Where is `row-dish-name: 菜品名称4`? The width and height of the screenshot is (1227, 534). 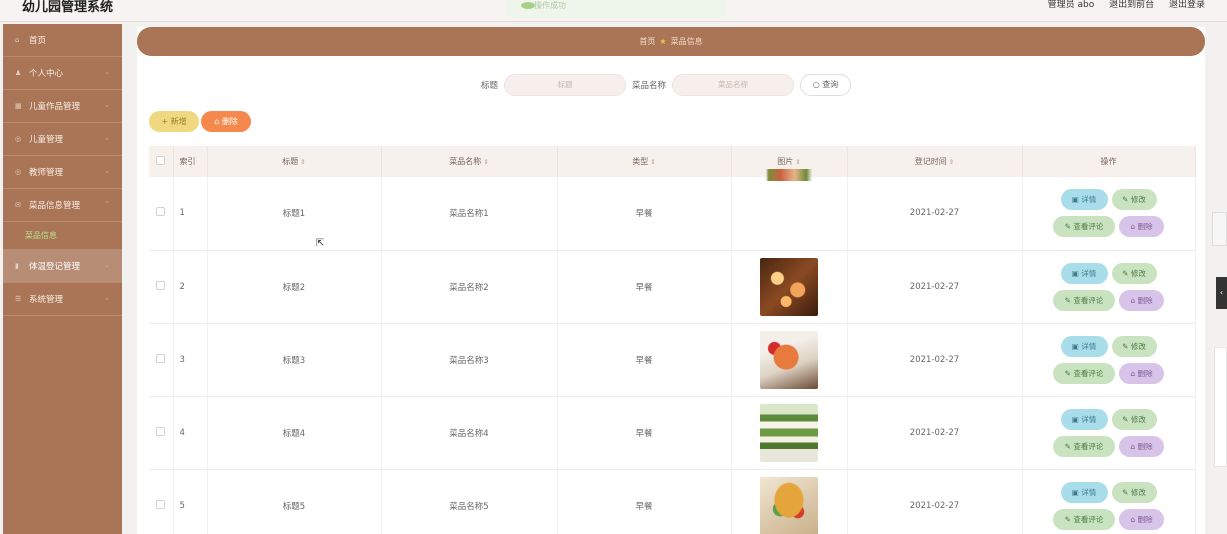 row-dish-name: 菜品名称4 is located at coordinates (469, 433).